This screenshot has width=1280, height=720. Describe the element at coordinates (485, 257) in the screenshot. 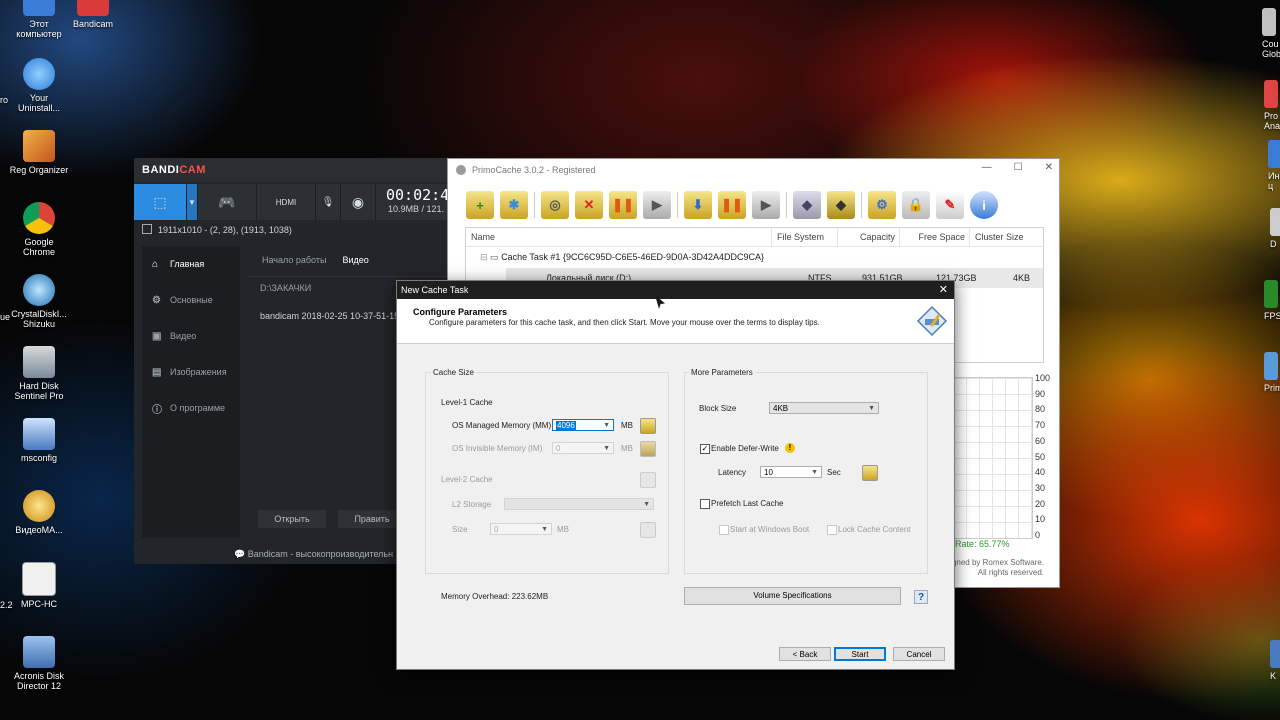

I see `expand-icon: ⊟` at that location.